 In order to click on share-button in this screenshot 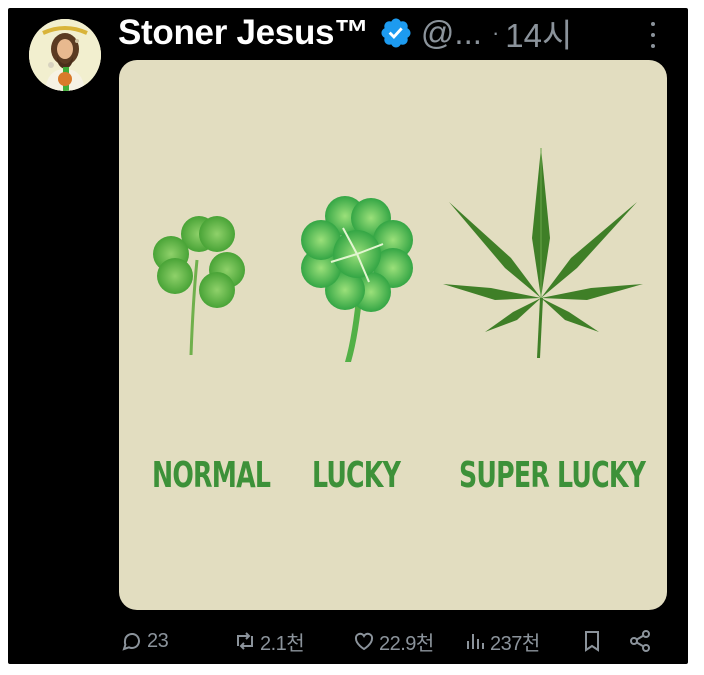, I will do `click(641, 641)`.